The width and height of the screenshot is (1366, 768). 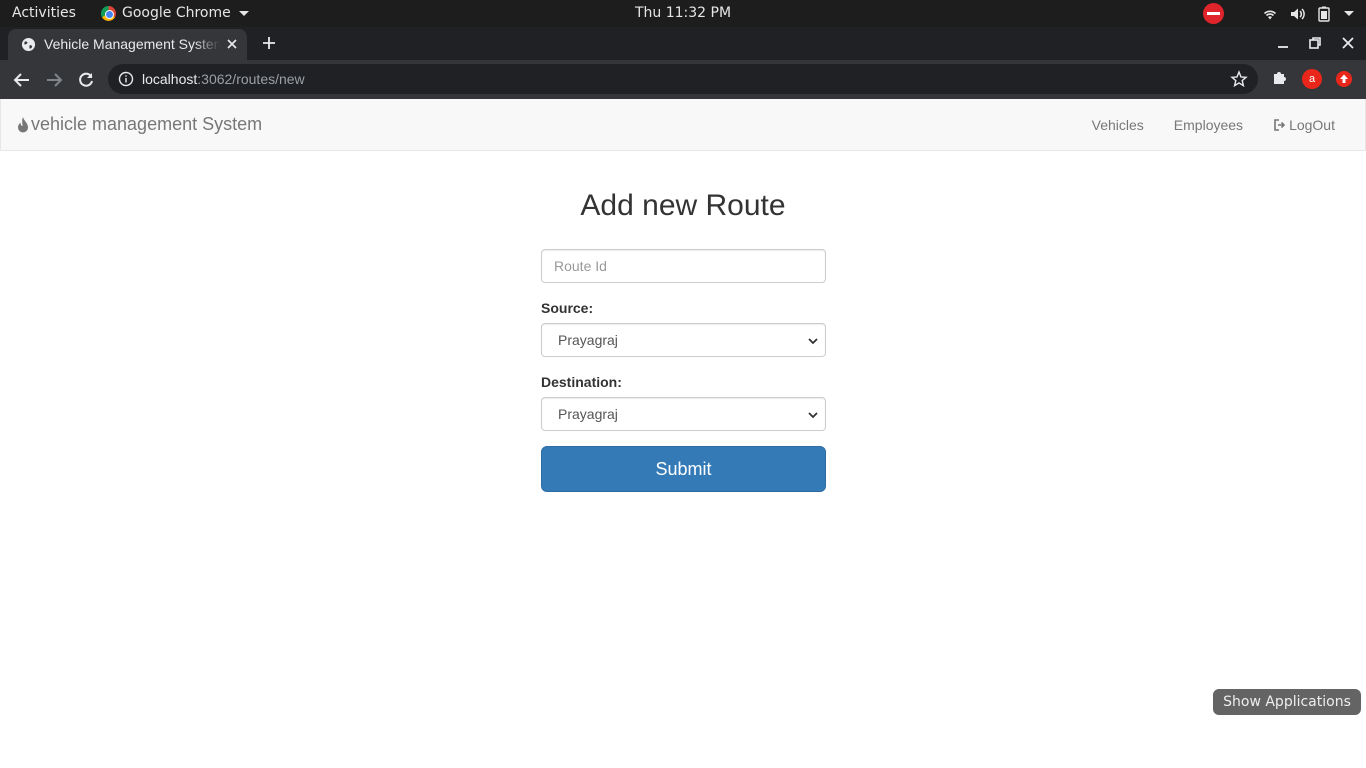 What do you see at coordinates (683, 469) in the screenshot?
I see `submit-button: Submit` at bounding box center [683, 469].